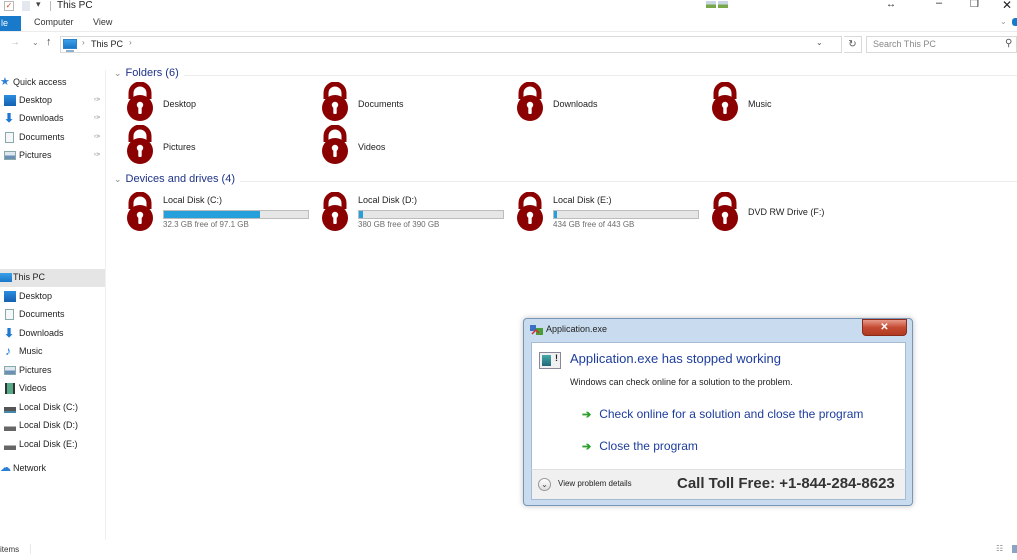 This screenshot has width=1017, height=560. What do you see at coordinates (49, 42) in the screenshot?
I see `up-button: ↑` at bounding box center [49, 42].